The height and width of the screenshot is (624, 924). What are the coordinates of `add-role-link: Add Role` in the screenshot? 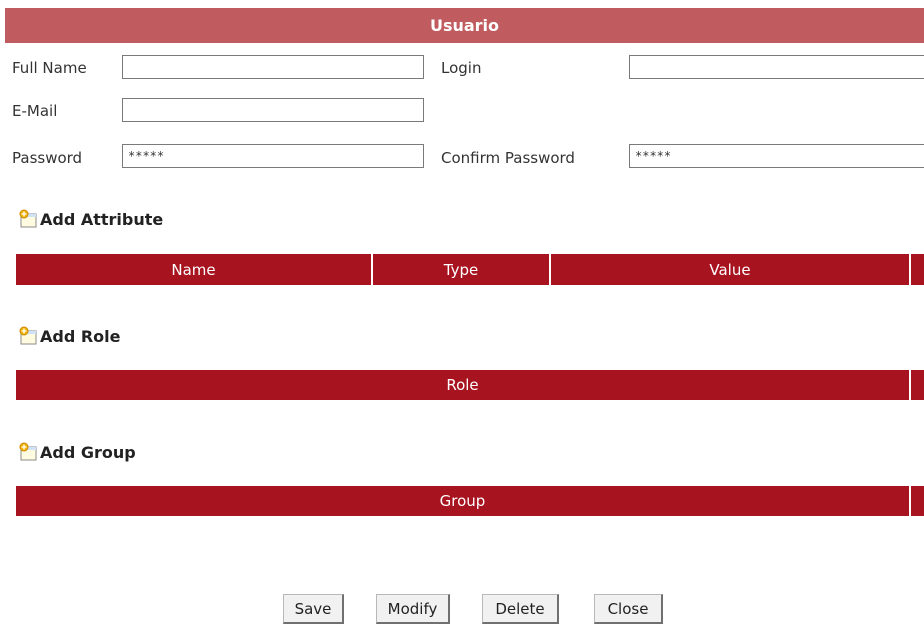 It's located at (69, 336).